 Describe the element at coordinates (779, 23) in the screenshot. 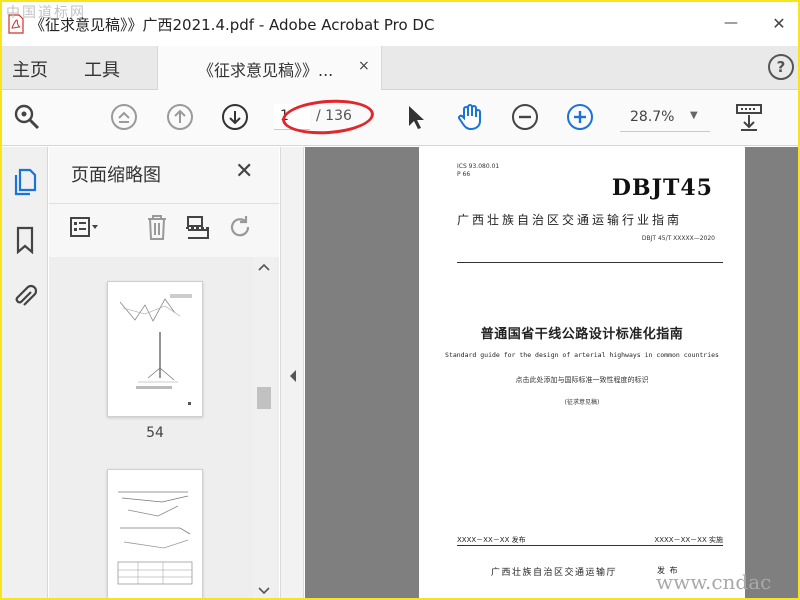

I see `close-window-button: ✕` at that location.